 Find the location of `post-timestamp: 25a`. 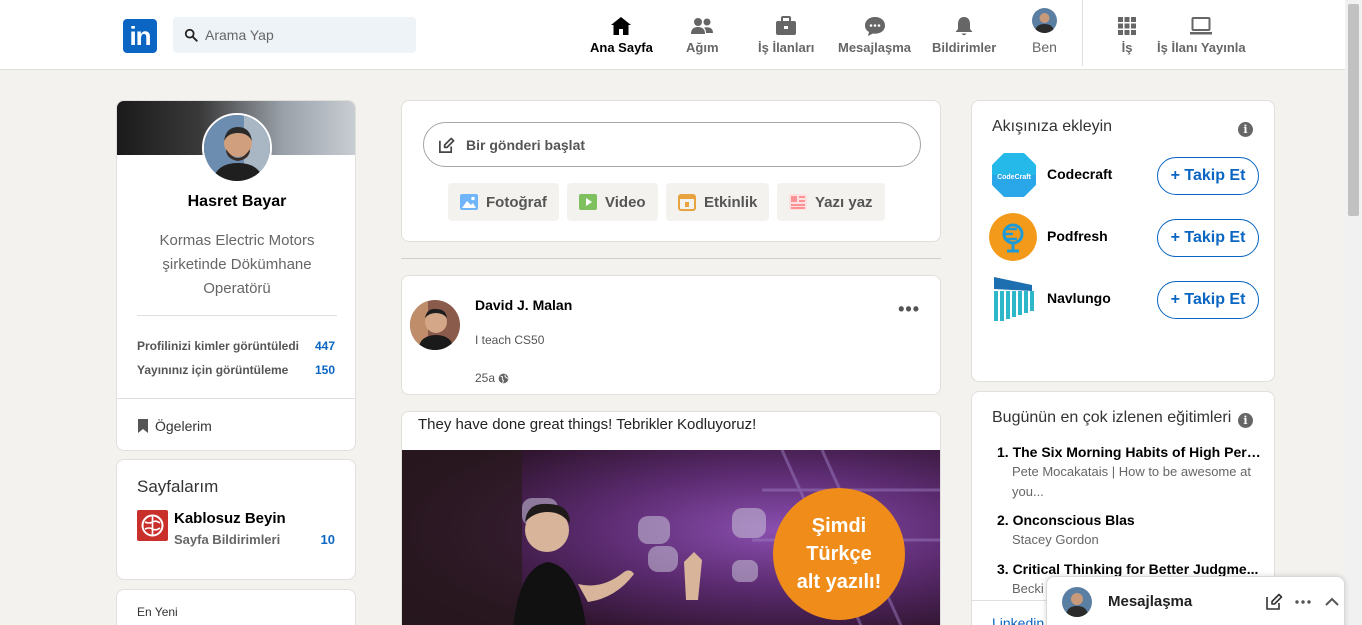

post-timestamp: 25a is located at coordinates (492, 378).